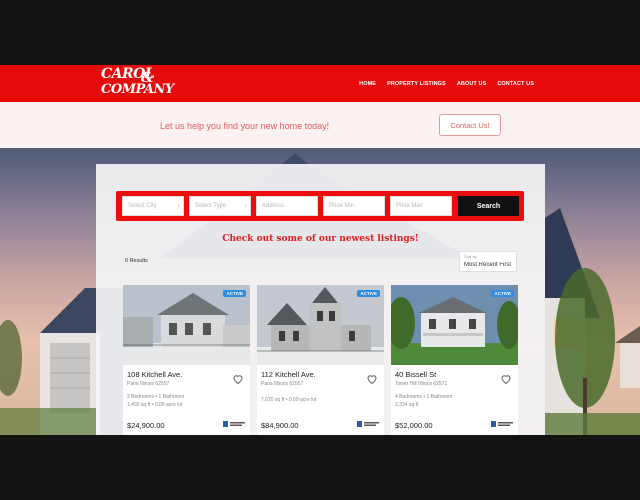 Image resolution: width=640 pixels, height=500 pixels. Describe the element at coordinates (470, 256) in the screenshot. I see `sort-label: Sort by` at that location.